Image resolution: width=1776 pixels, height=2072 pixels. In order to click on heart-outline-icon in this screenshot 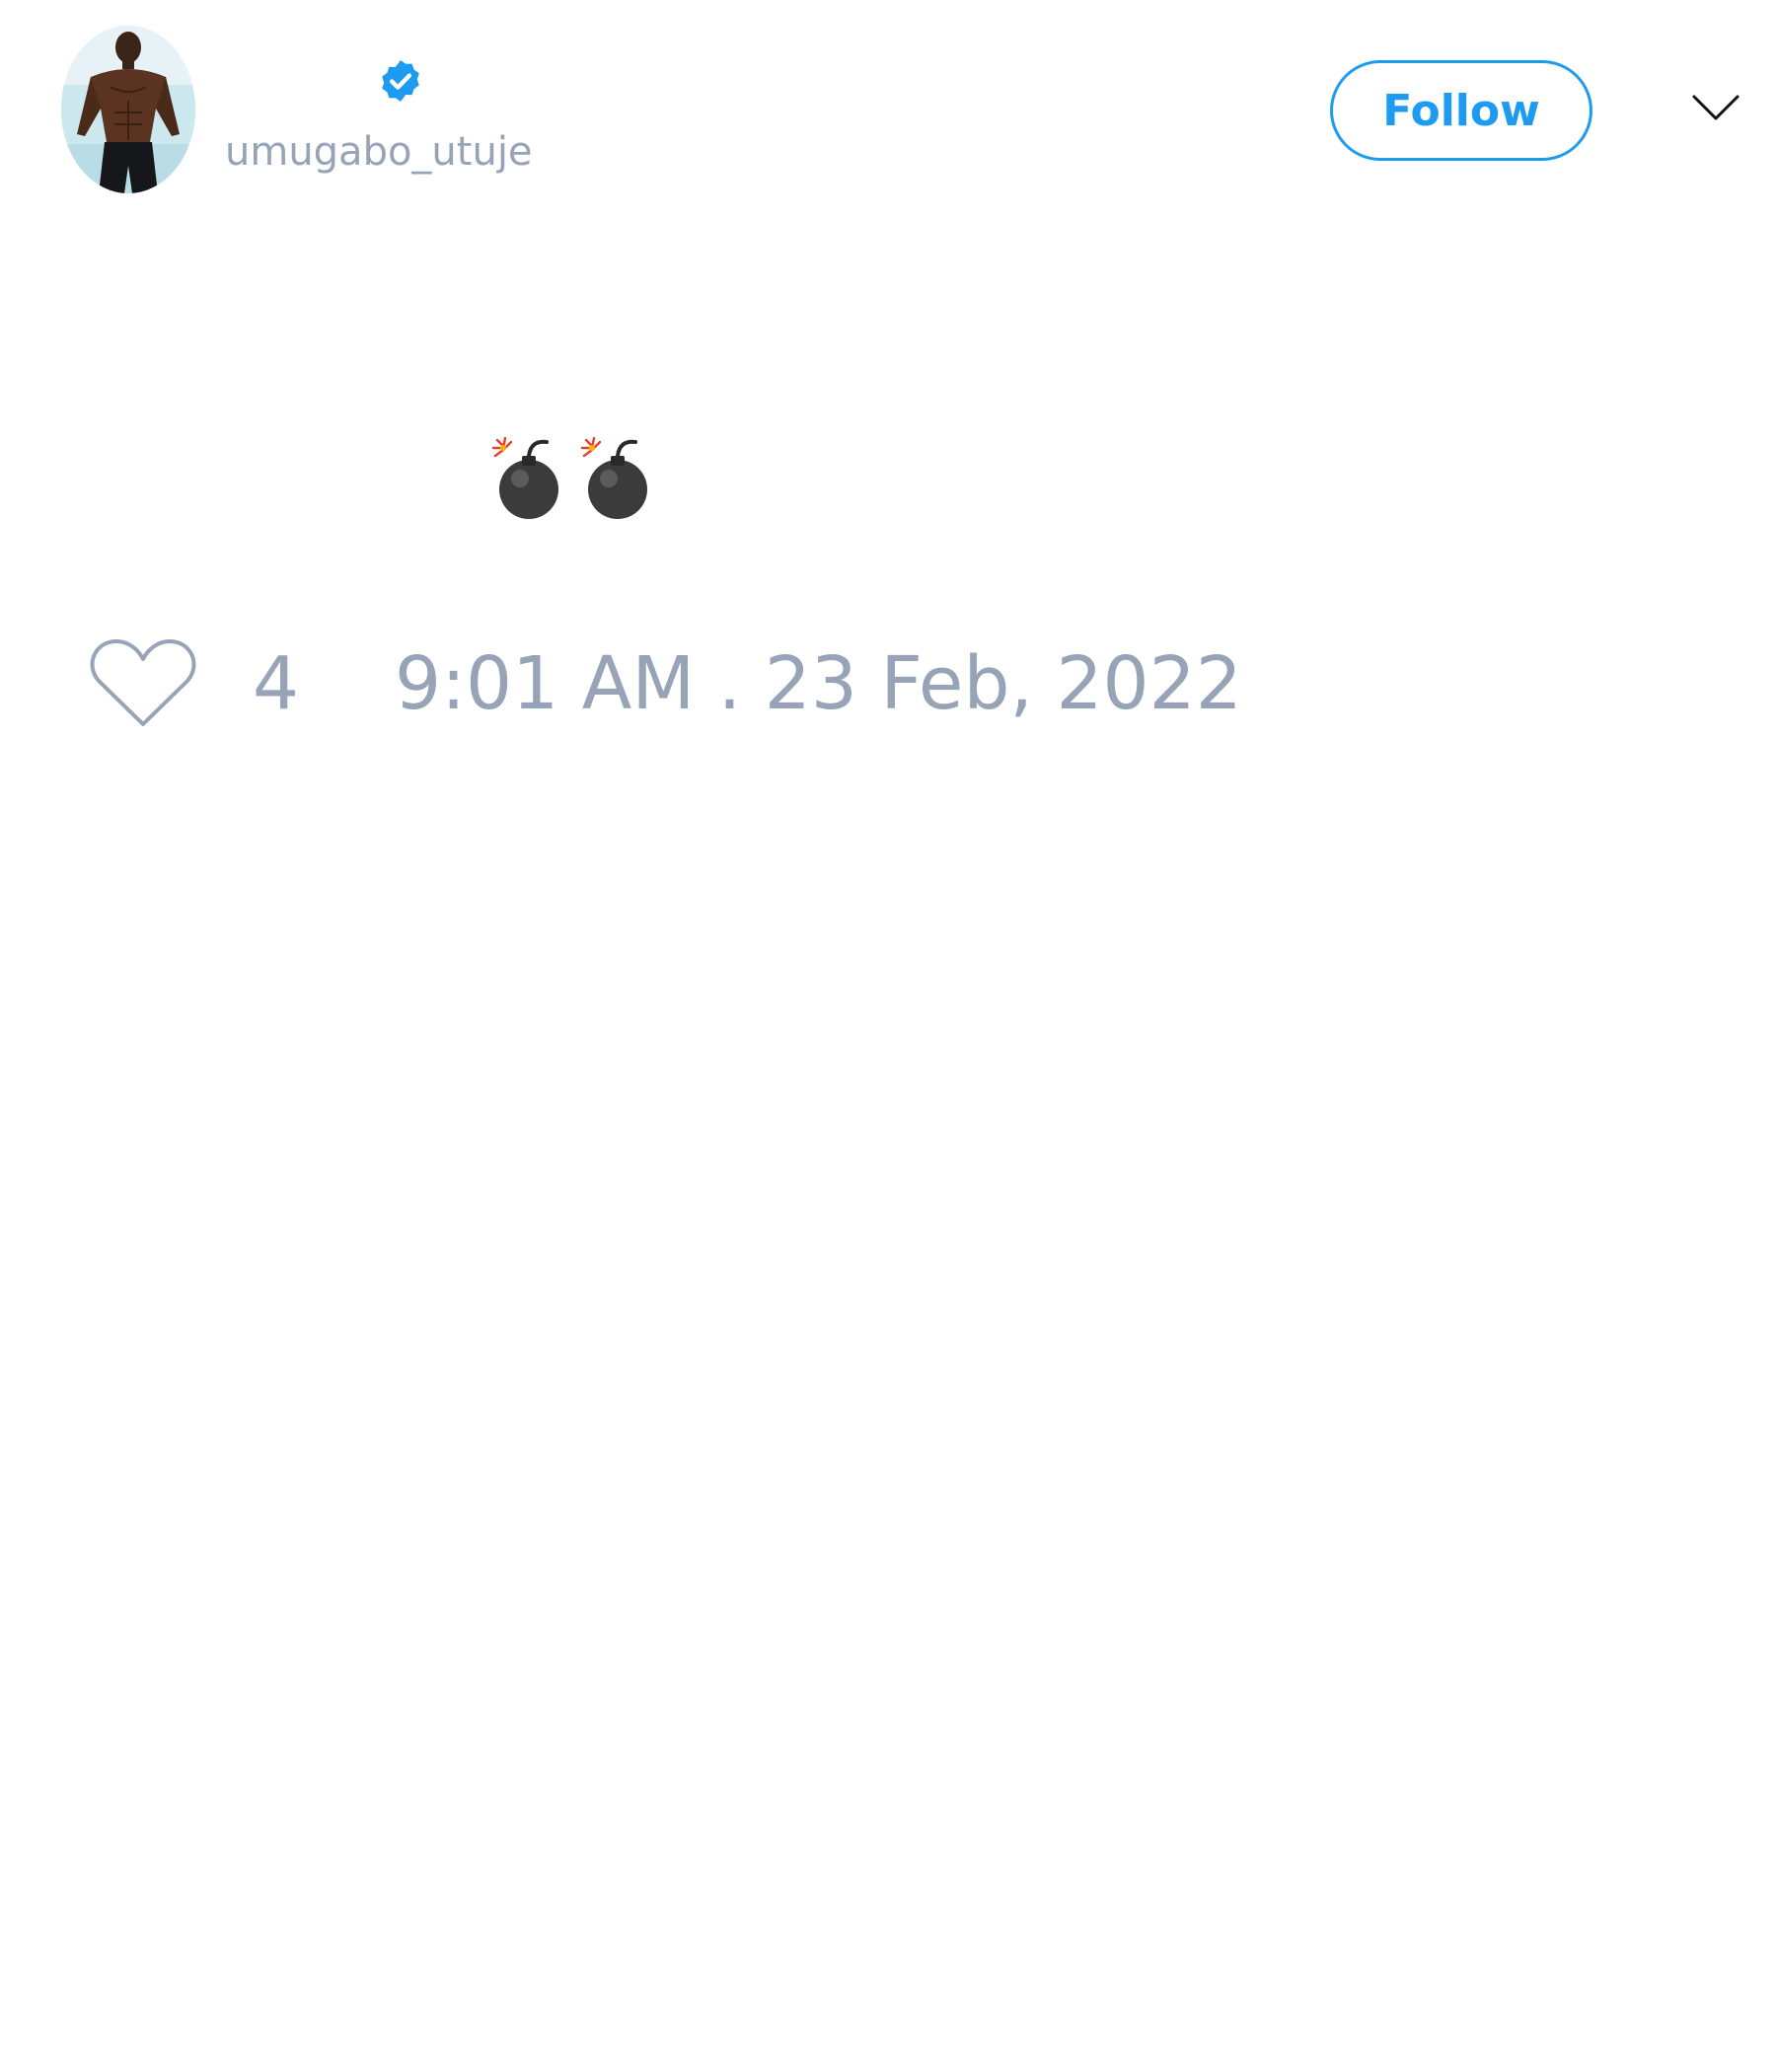, I will do `click(143, 683)`.